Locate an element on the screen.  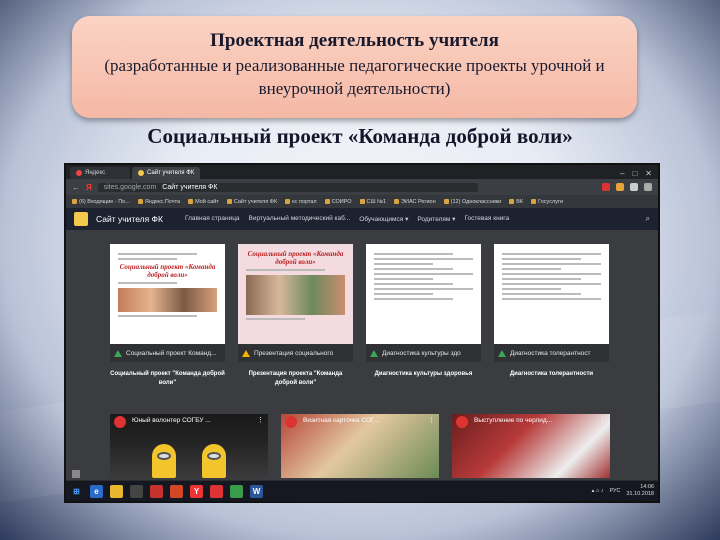
adblock-icon is located at coordinates (606, 187).